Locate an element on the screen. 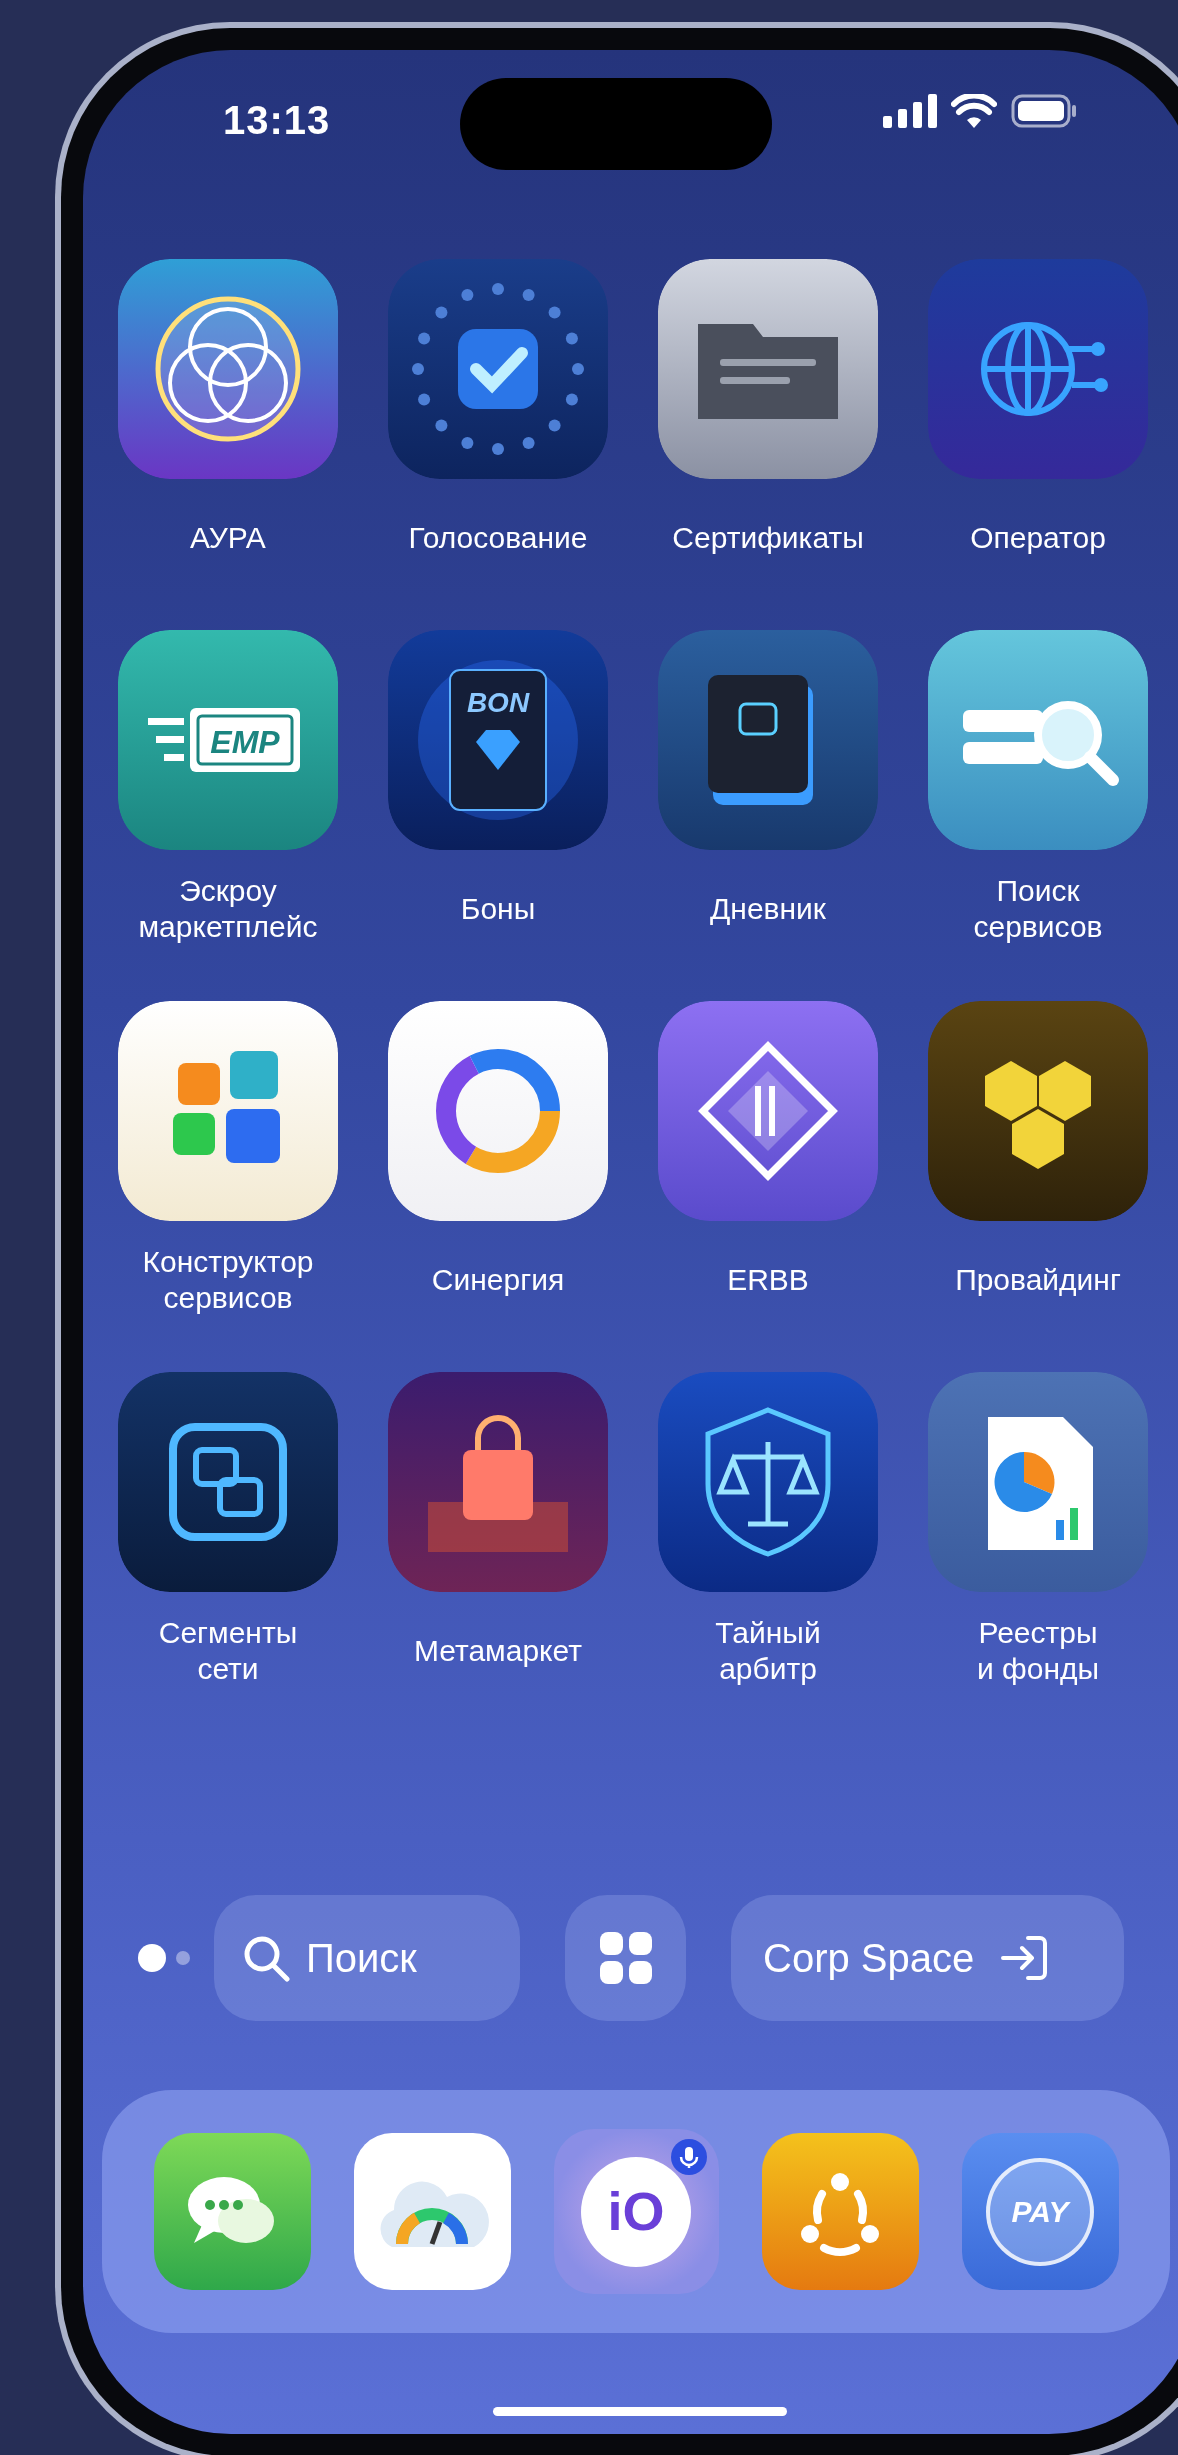  app-button: АУРА is located at coordinates (228, 422).